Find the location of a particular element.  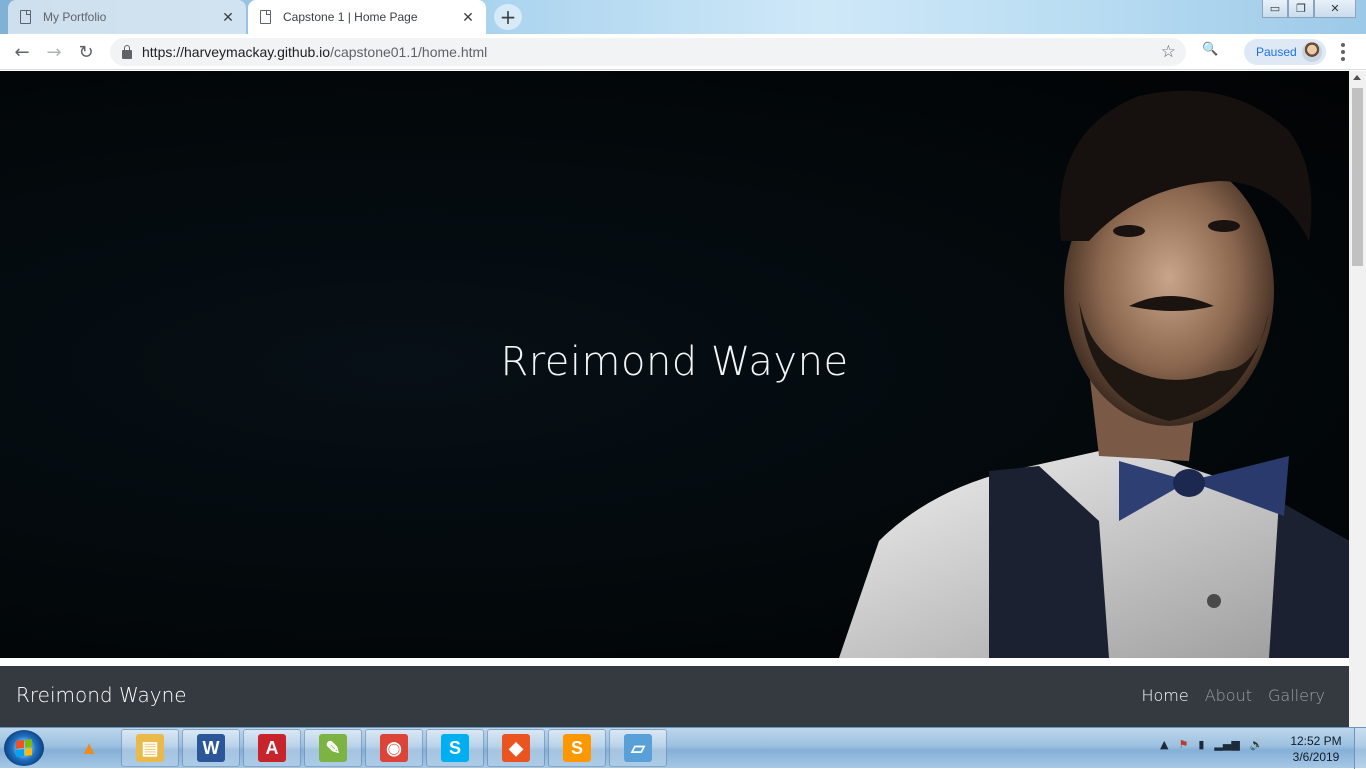

navbar-links: Home About Gallery is located at coordinates (1233, 695).